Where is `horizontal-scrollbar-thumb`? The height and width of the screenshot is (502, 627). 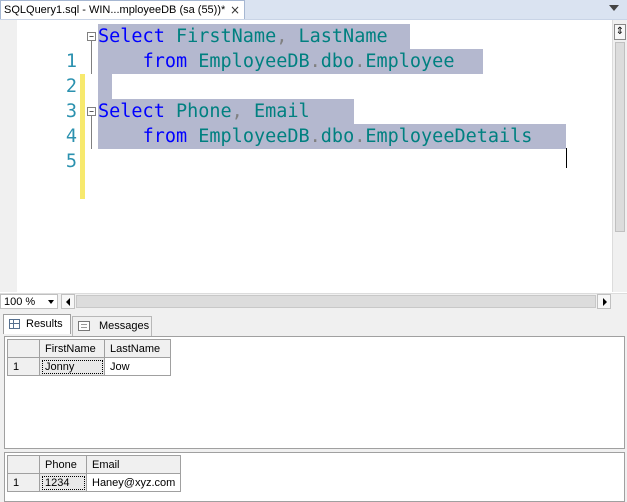
horizontal-scrollbar-thumb is located at coordinates (336, 301).